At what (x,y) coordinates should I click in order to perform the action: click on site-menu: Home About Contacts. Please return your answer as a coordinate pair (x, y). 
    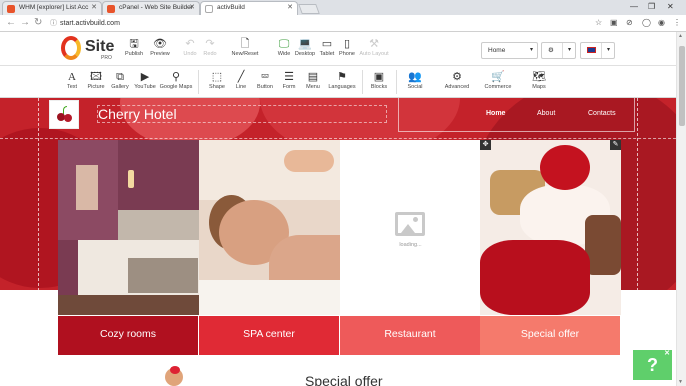
    Looking at the image, I should click on (516, 115).